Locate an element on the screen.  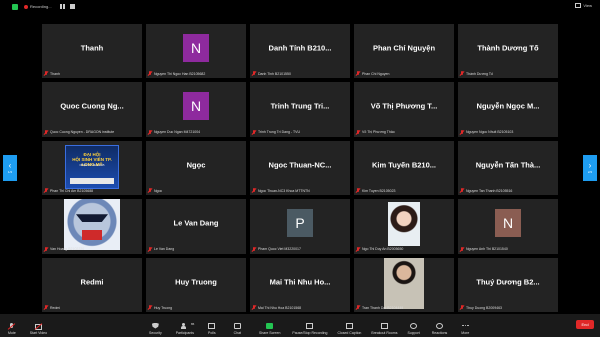
participant-tile: Tran Thanh Dat B2104449 is located at coordinates (404, 284).